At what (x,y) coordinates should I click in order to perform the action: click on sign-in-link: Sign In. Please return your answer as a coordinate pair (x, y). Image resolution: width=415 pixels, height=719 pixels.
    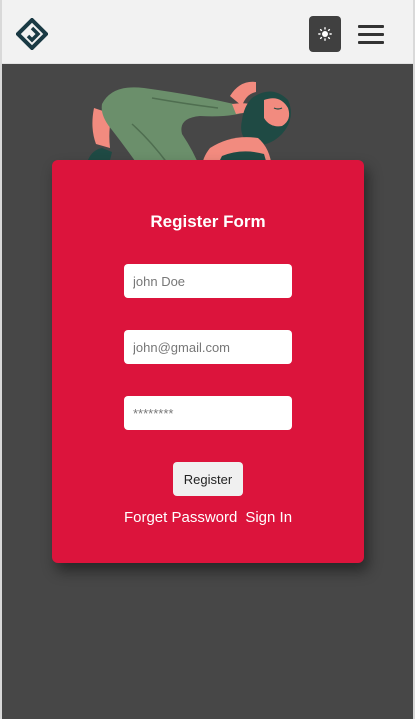
    Looking at the image, I should click on (268, 517).